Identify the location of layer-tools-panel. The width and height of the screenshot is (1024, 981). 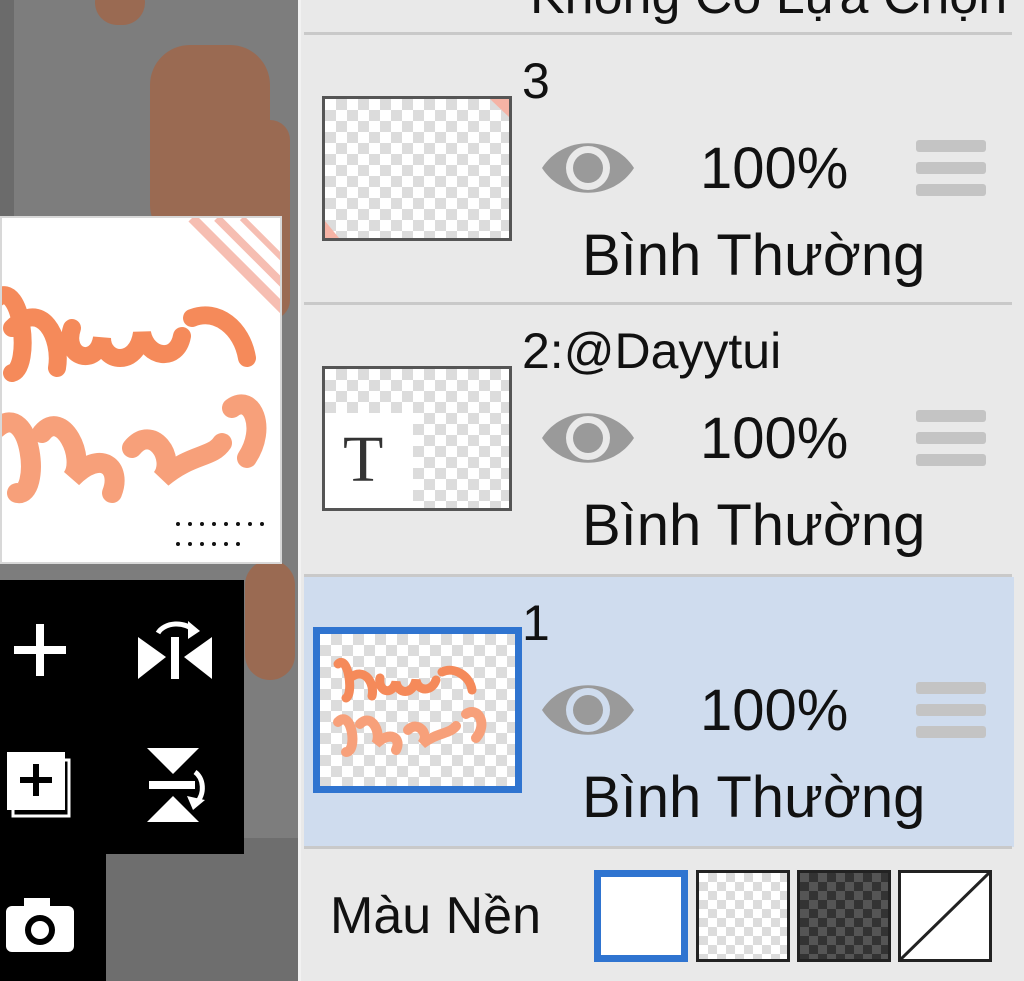
(122, 717).